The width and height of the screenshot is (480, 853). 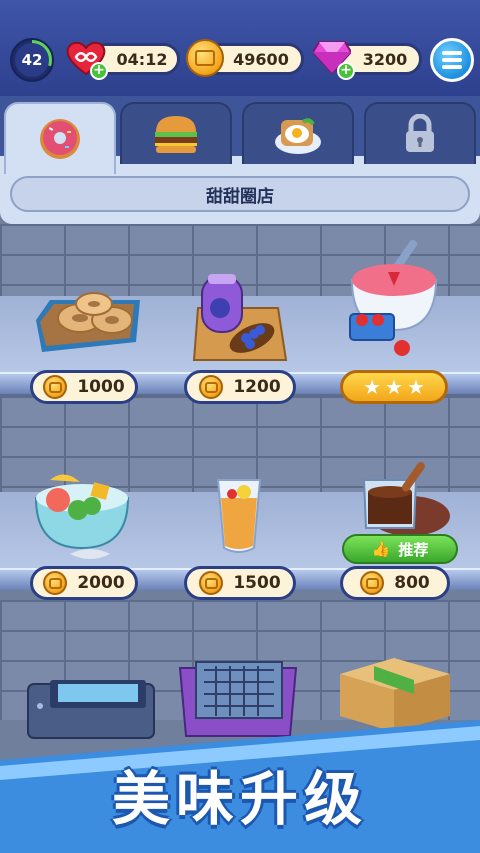 What do you see at coordinates (239, 513) in the screenshot?
I see `juice-glass-item` at bounding box center [239, 513].